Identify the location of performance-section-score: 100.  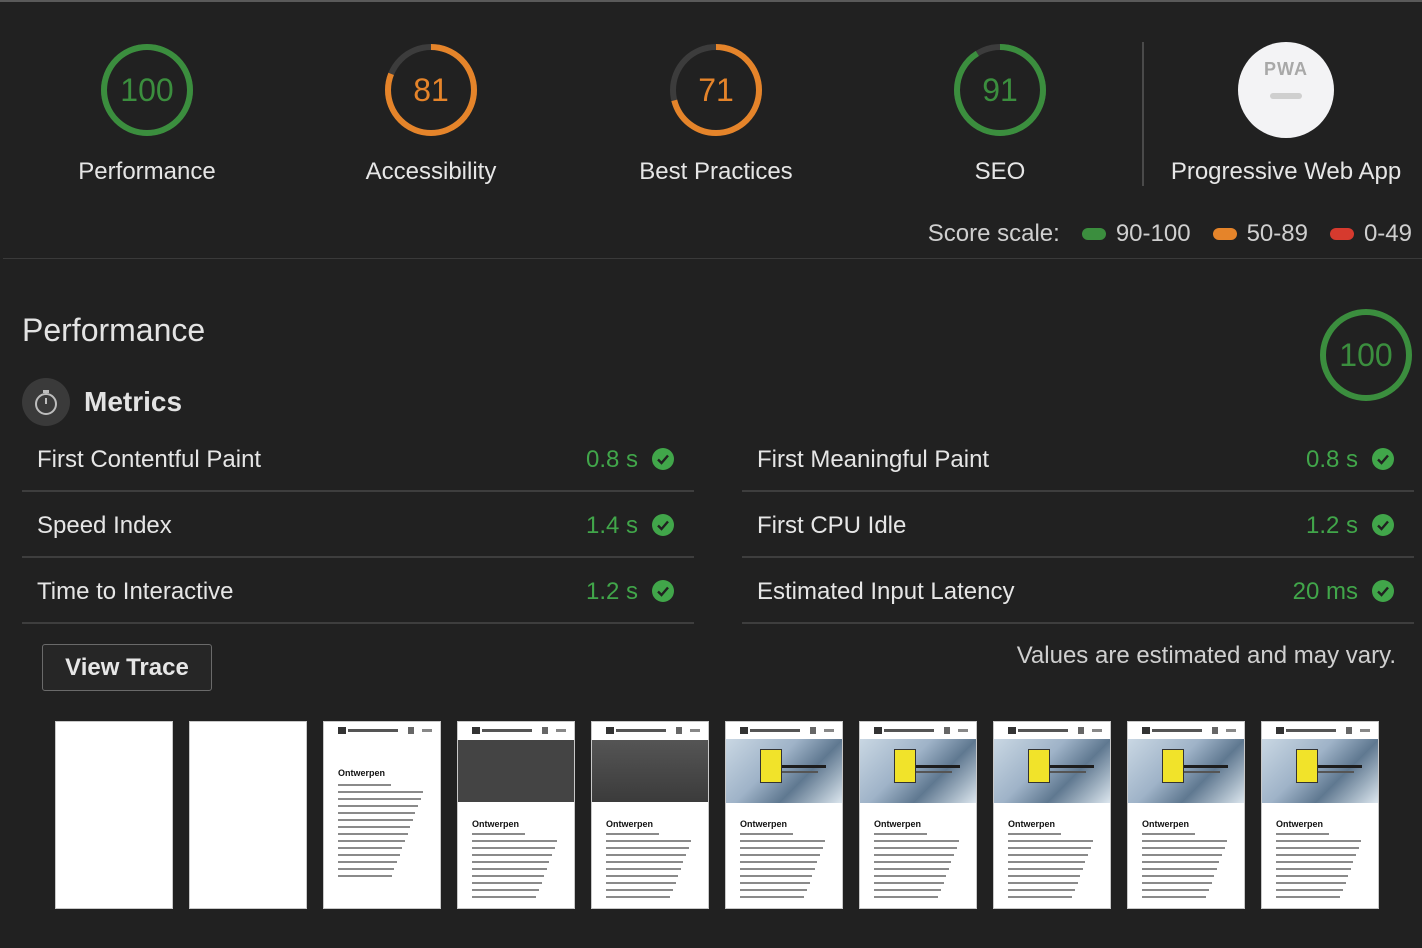
(1365, 355).